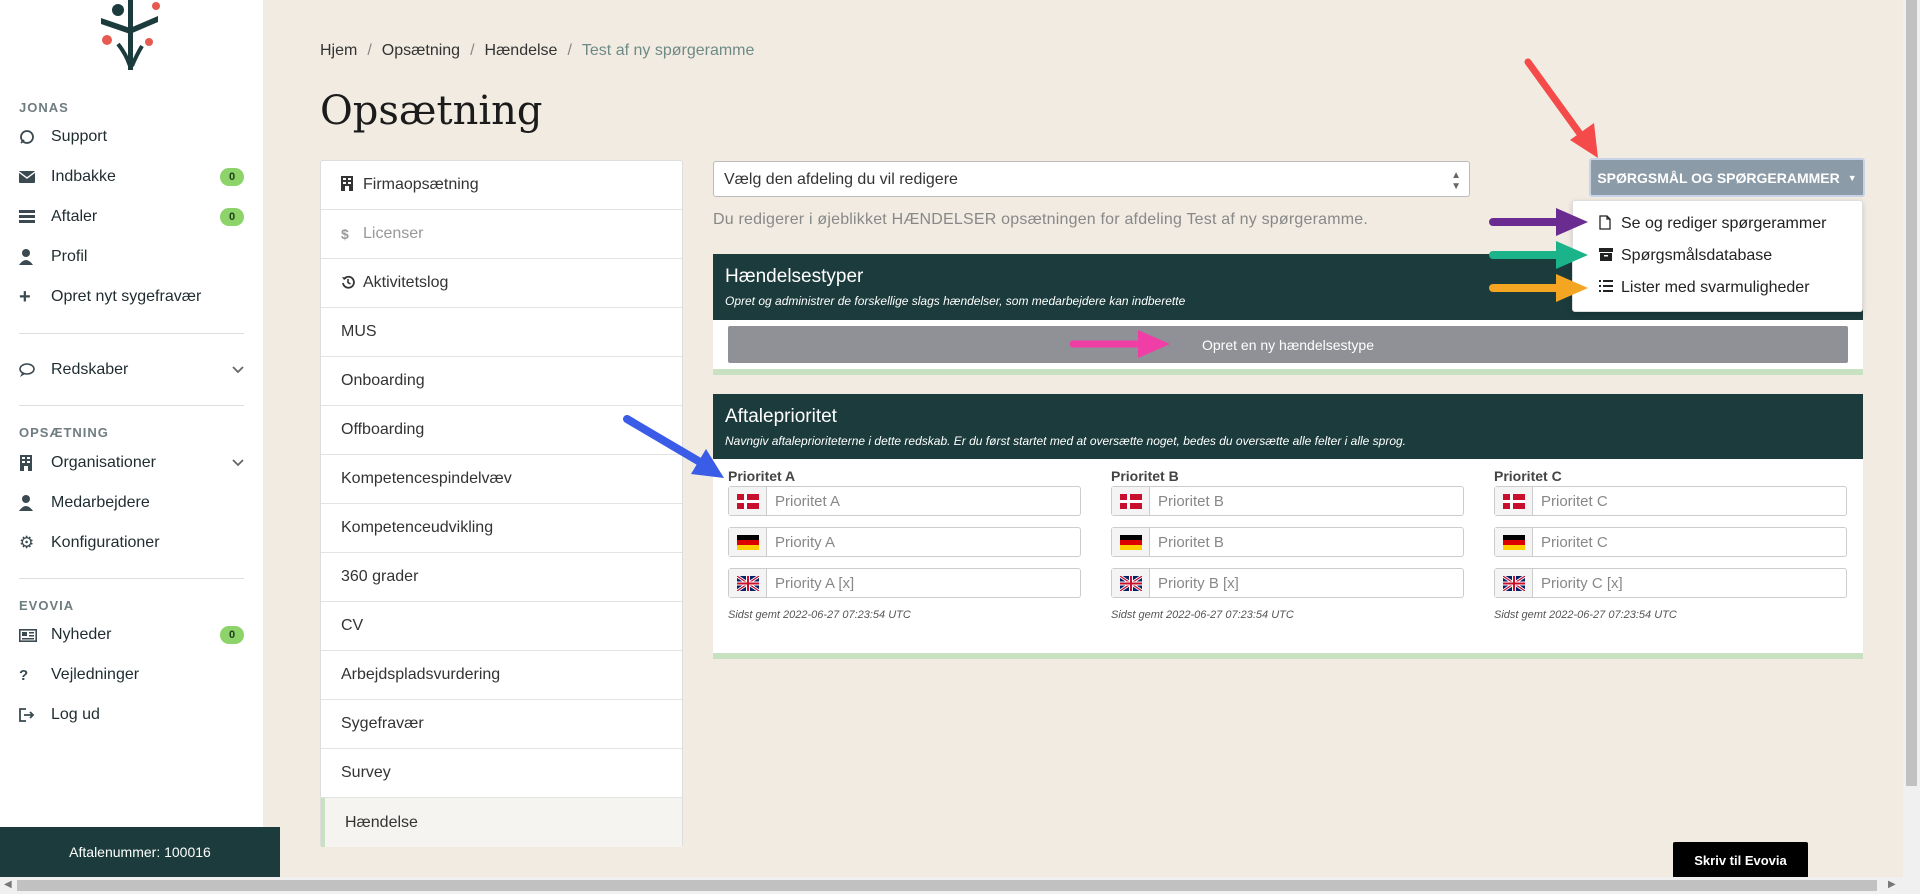 This screenshot has width=1920, height=894. Describe the element at coordinates (1191, 501) in the screenshot. I see `priority-b-danish-value: Prioritet B` at that location.